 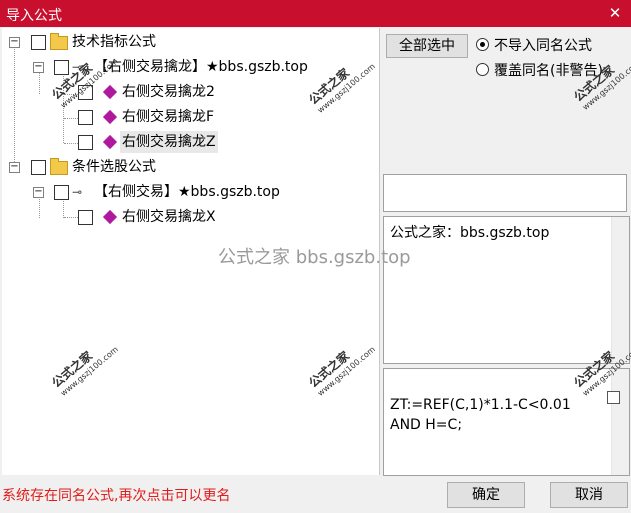 I want to click on panel-checkbox, so click(x=613, y=397).